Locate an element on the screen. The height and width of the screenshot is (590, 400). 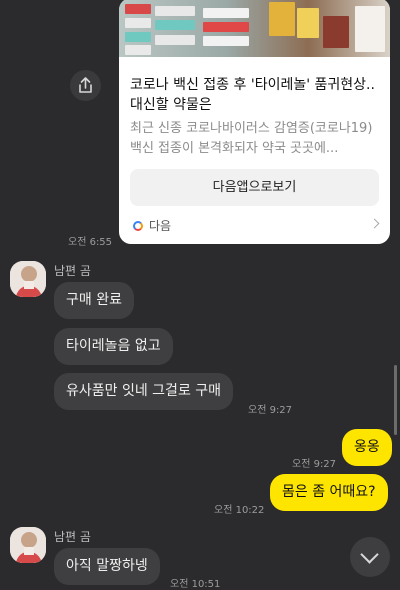
scrollbar is located at coordinates (395, 400).